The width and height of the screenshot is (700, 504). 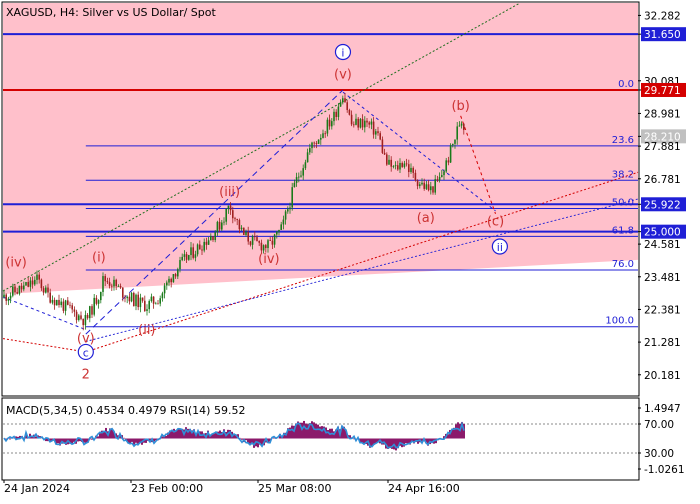 What do you see at coordinates (86, 375) in the screenshot?
I see `wave-label: 2` at bounding box center [86, 375].